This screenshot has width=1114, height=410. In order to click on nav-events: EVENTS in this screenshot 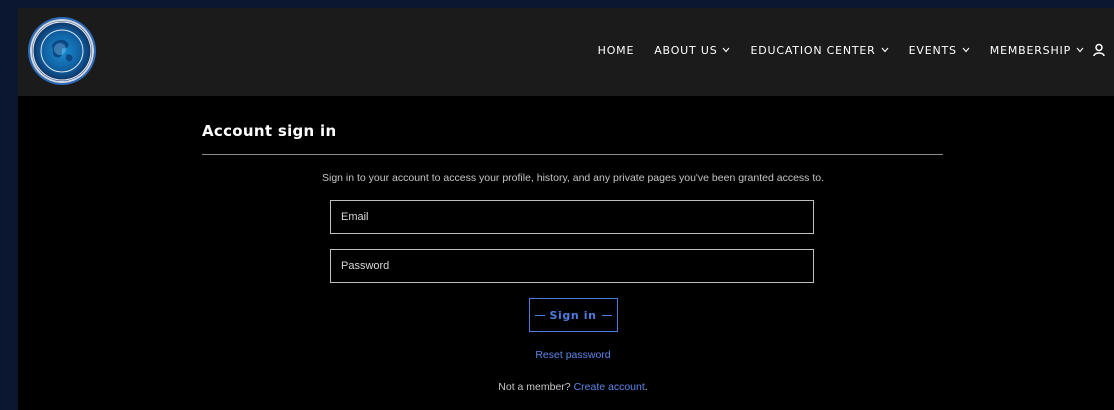, I will do `click(939, 50)`.